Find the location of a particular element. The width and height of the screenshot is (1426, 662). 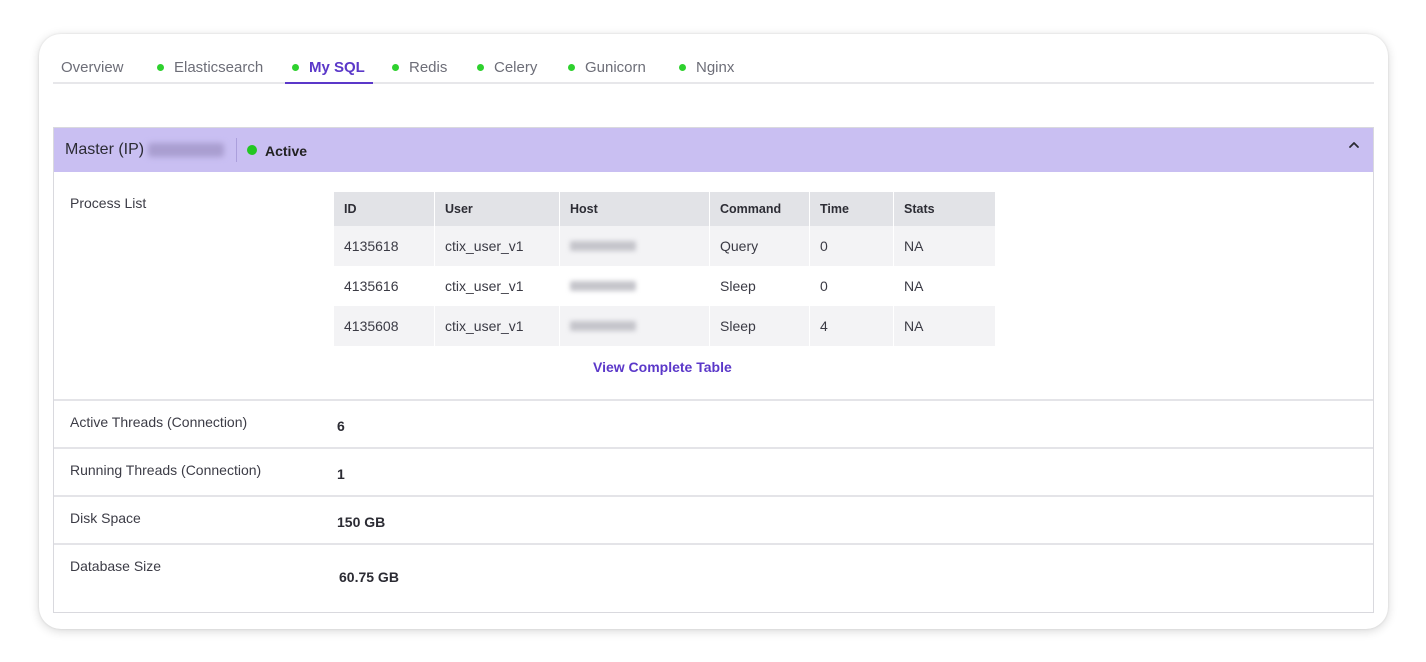

tab-label: My SQL is located at coordinates (337, 67).